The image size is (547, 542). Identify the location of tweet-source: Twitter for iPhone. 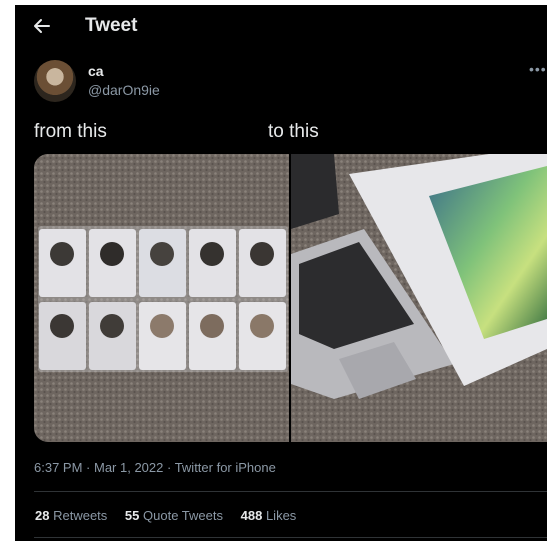
(225, 467).